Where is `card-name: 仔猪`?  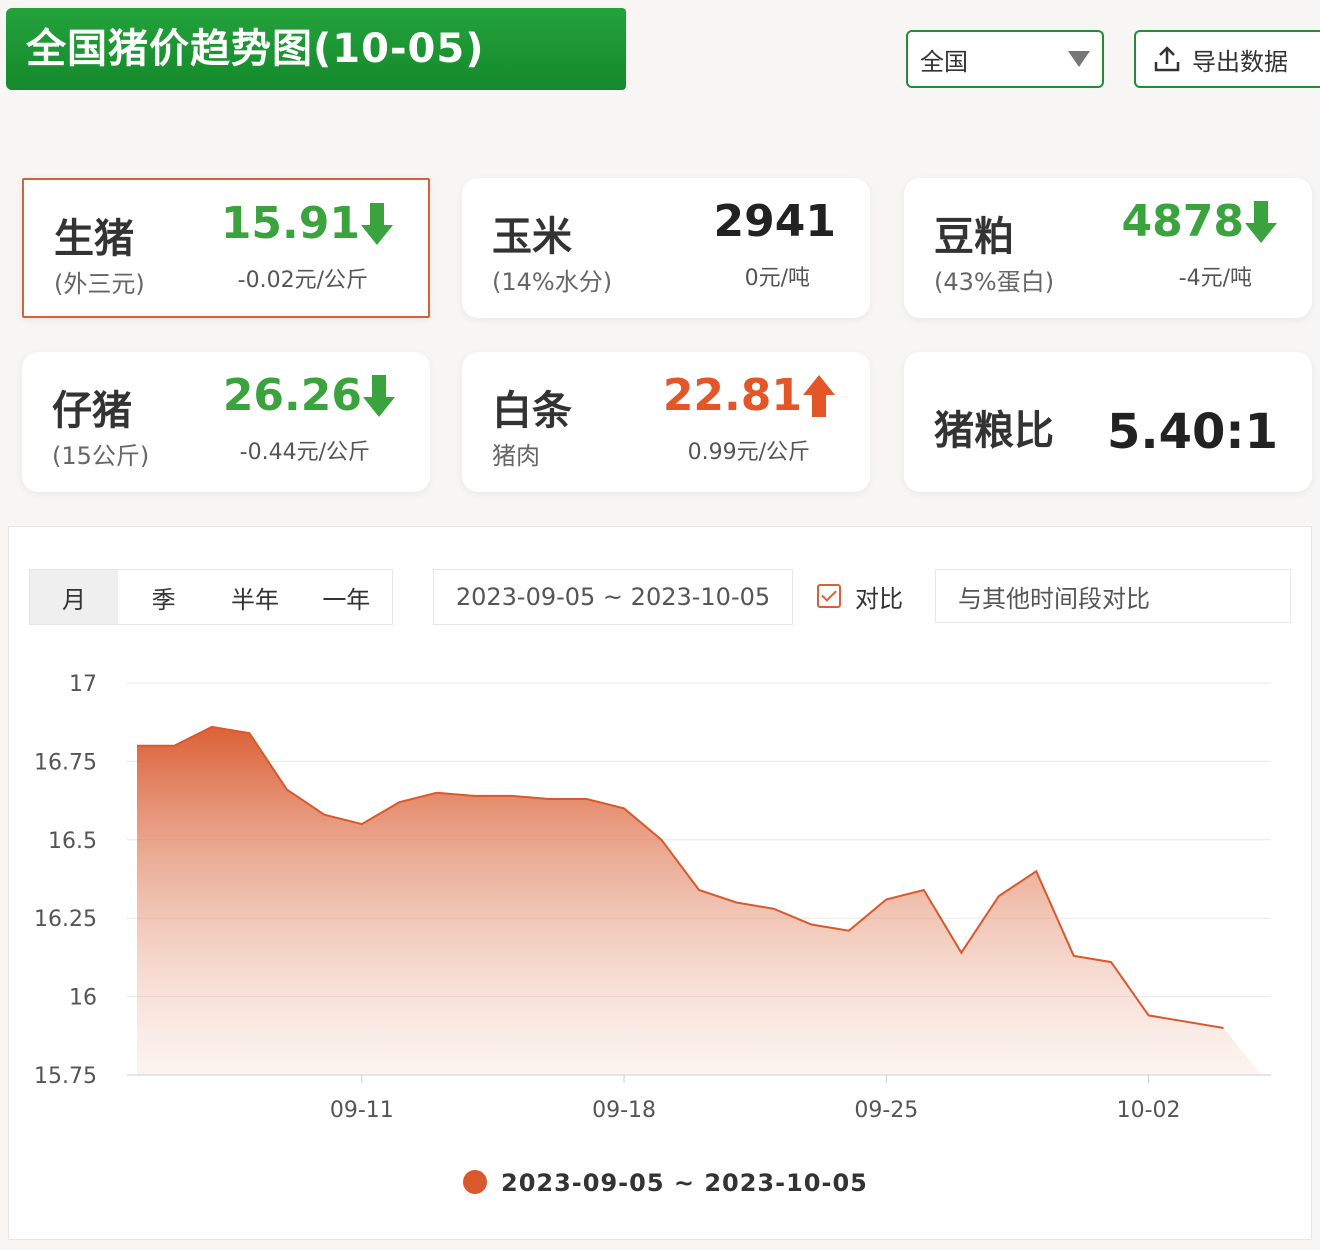 card-name: 仔猪 is located at coordinates (92, 411).